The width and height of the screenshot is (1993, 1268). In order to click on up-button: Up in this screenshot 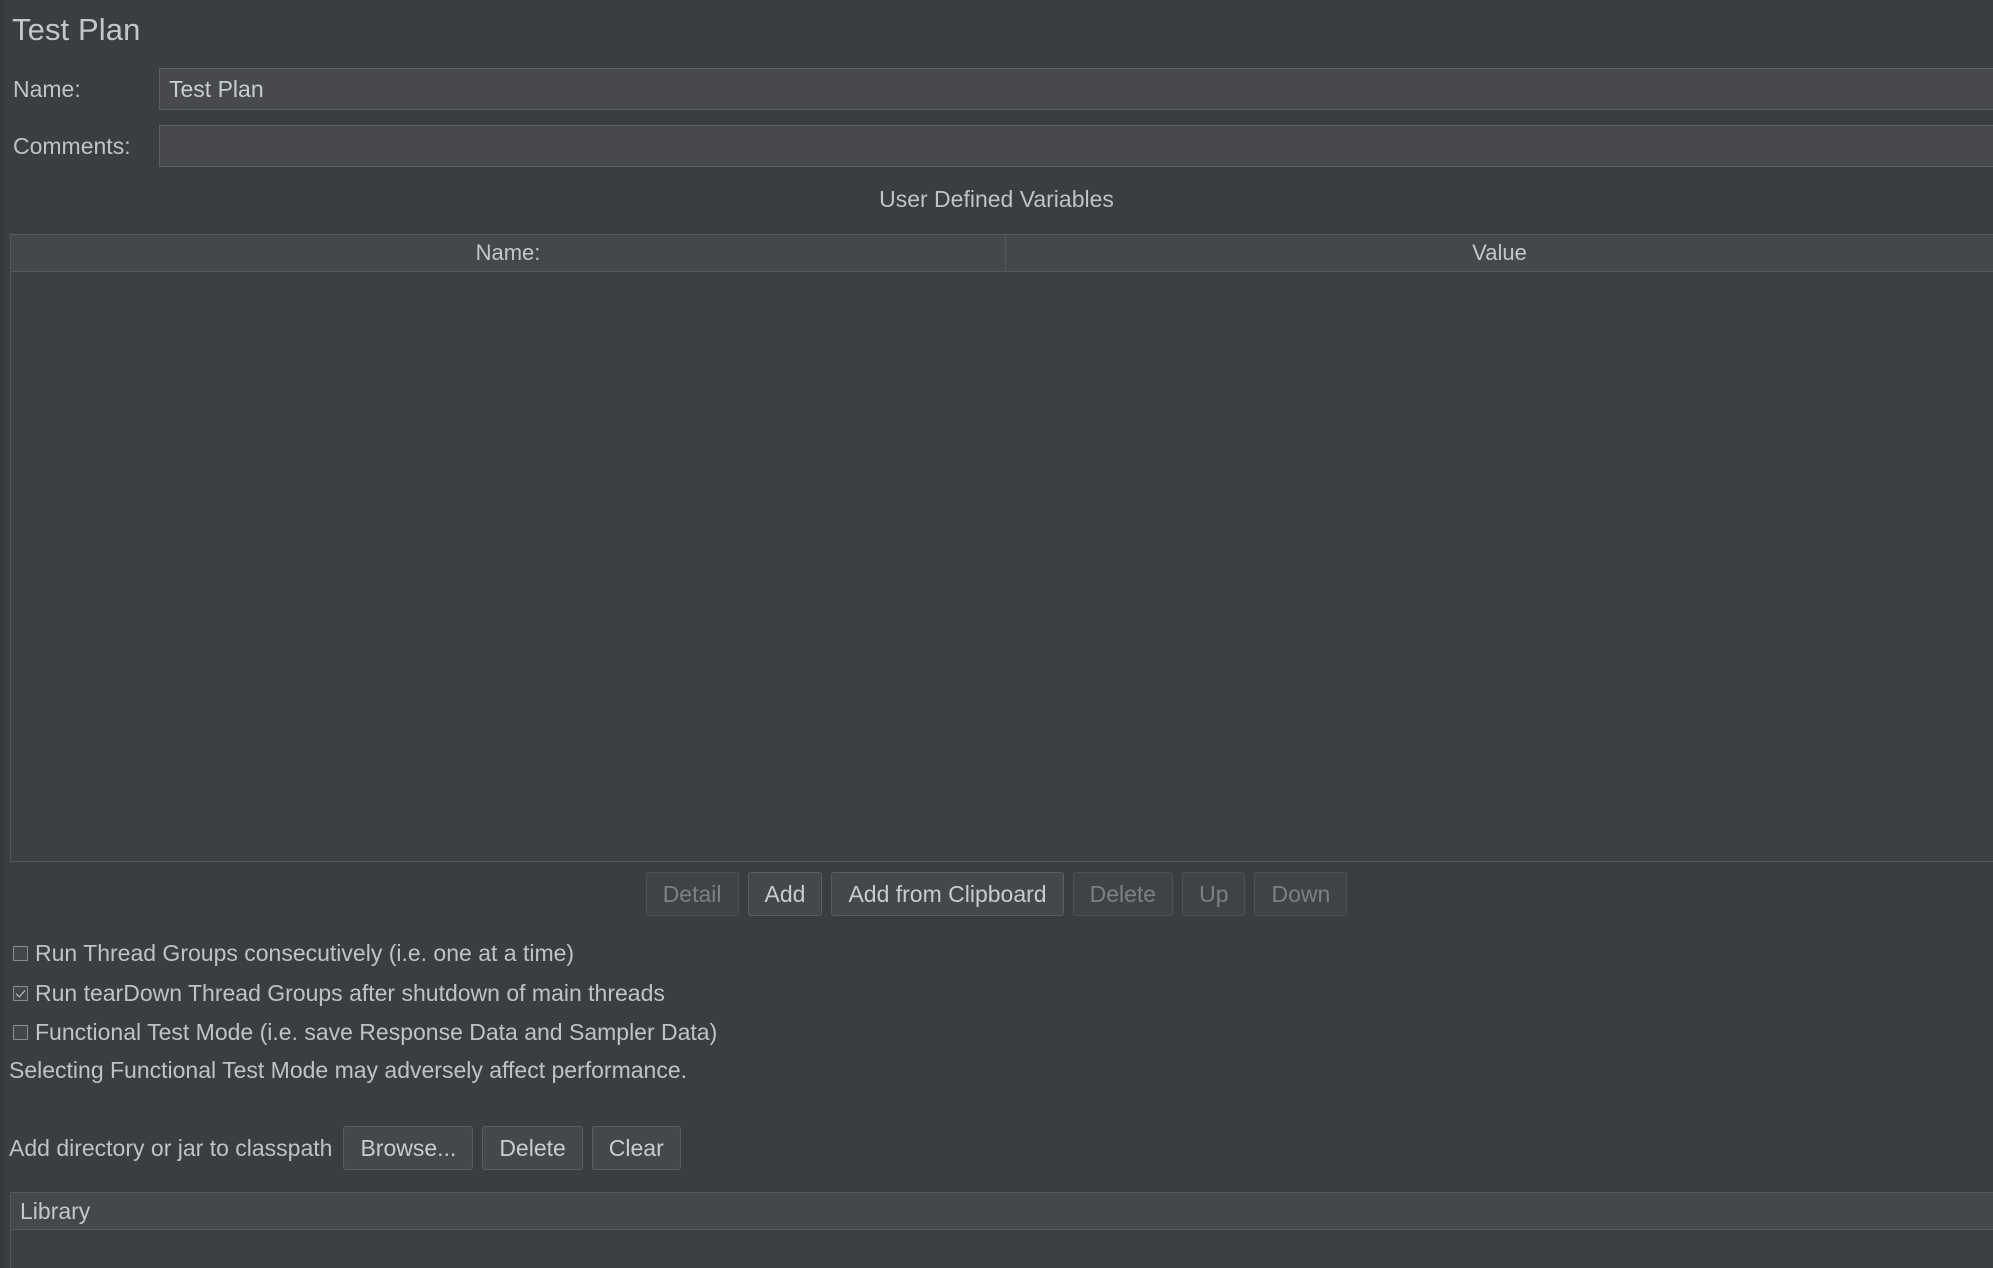, I will do `click(1214, 894)`.